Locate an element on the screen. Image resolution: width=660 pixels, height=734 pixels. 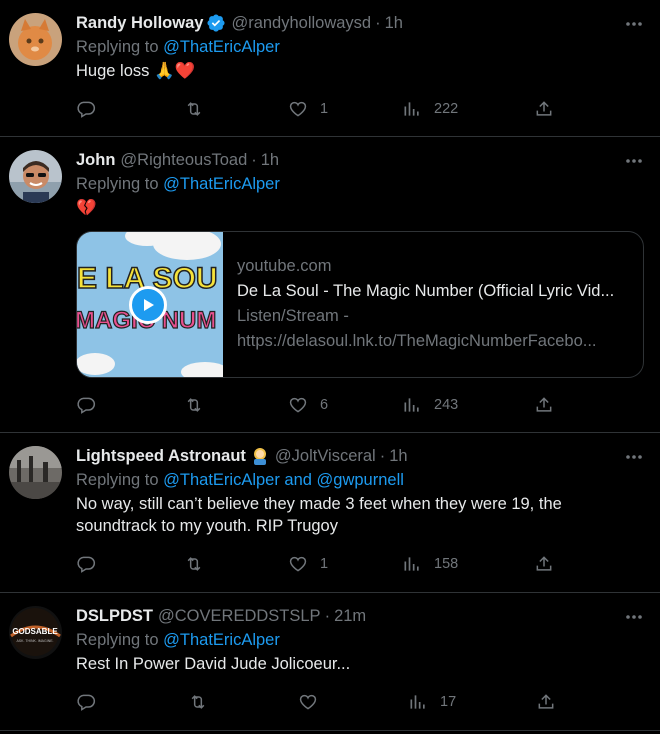
action-bar: 17 is located at coordinates (360, 702).